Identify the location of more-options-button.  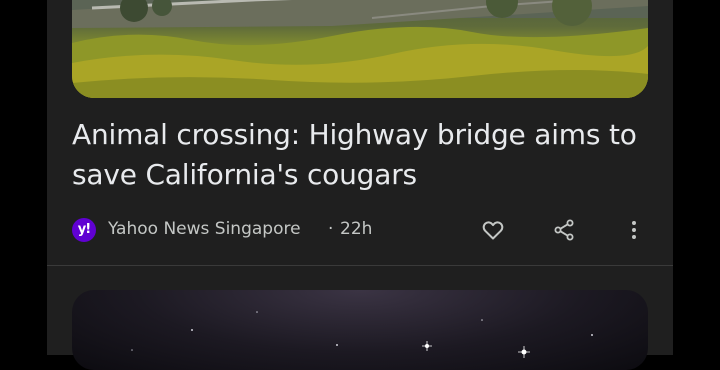
(634, 230).